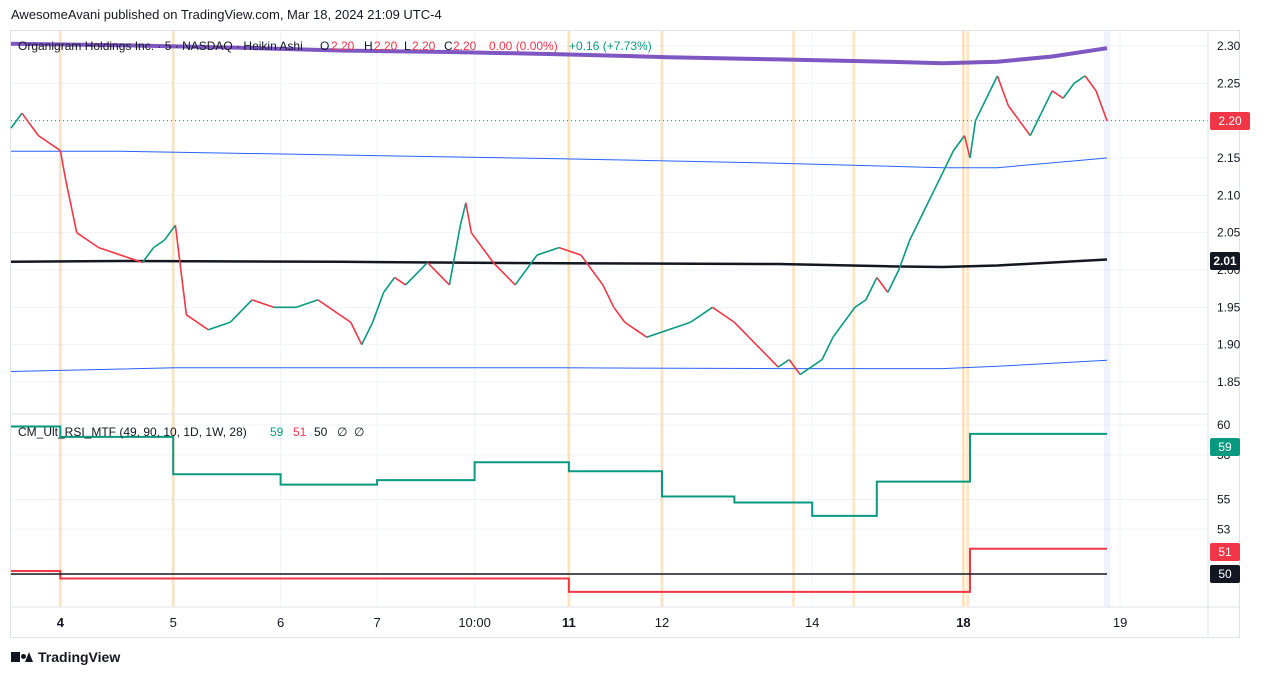 The image size is (1277, 677). What do you see at coordinates (1229, 46) in the screenshot?
I see `price-tick-label: 2.30` at bounding box center [1229, 46].